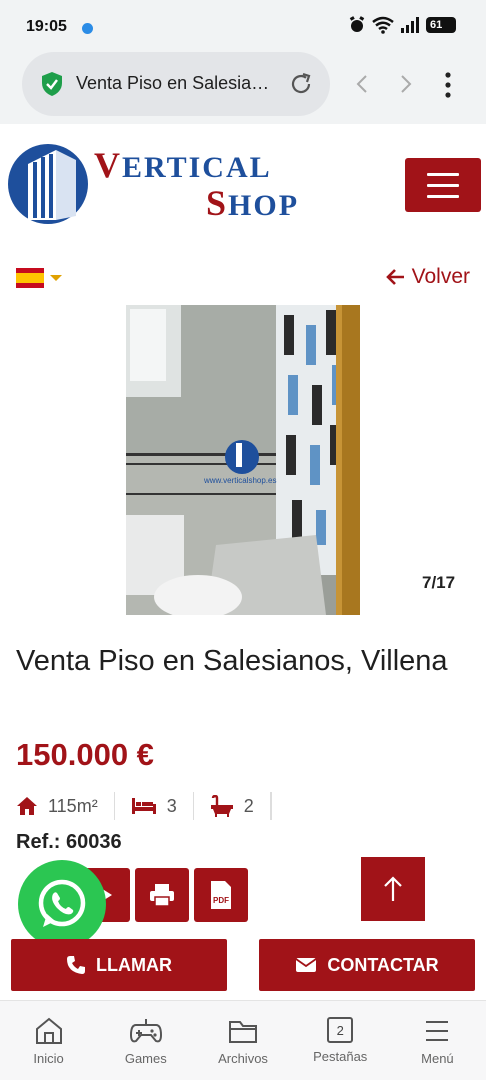 The height and width of the screenshot is (1080, 486). I want to click on arrow-left-icon, so click(394, 277).